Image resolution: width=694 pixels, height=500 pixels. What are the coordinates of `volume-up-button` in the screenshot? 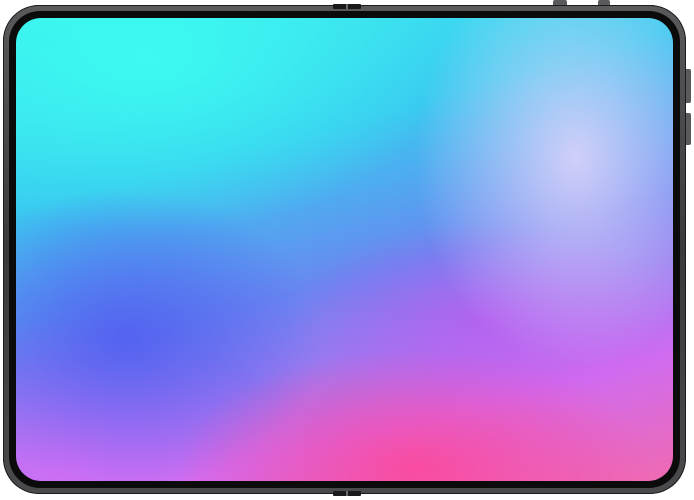 It's located at (688, 86).